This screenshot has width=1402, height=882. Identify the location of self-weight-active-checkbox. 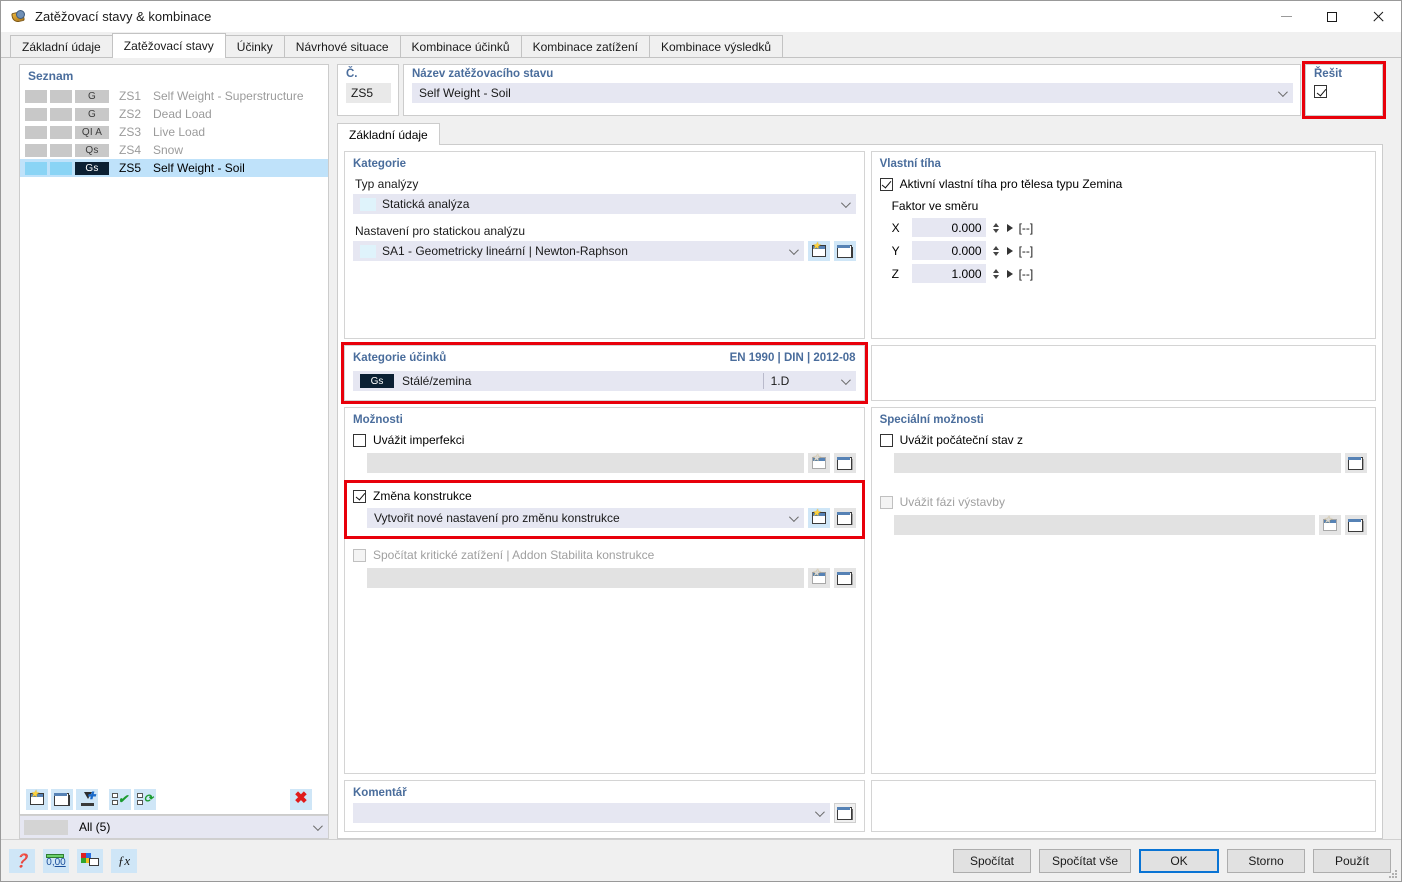
(886, 184).